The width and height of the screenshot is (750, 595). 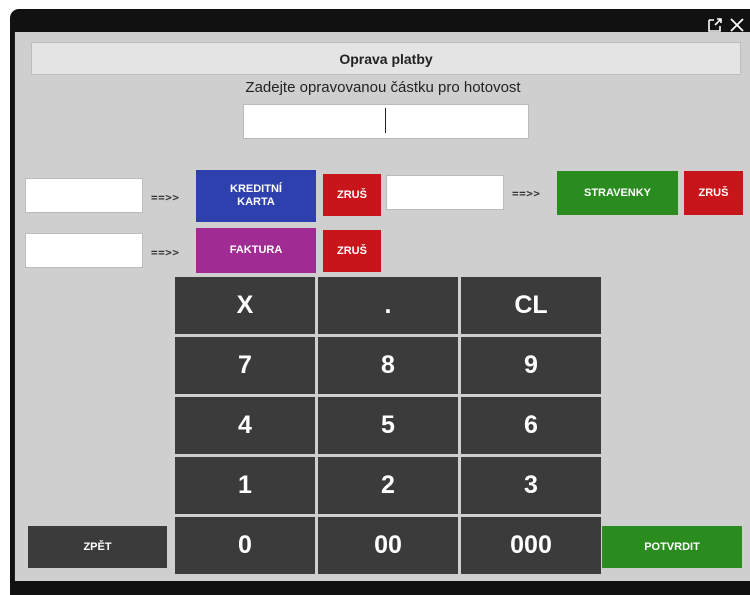 What do you see at coordinates (617, 193) in the screenshot?
I see `meal-voucher-button: STRAVENKY` at bounding box center [617, 193].